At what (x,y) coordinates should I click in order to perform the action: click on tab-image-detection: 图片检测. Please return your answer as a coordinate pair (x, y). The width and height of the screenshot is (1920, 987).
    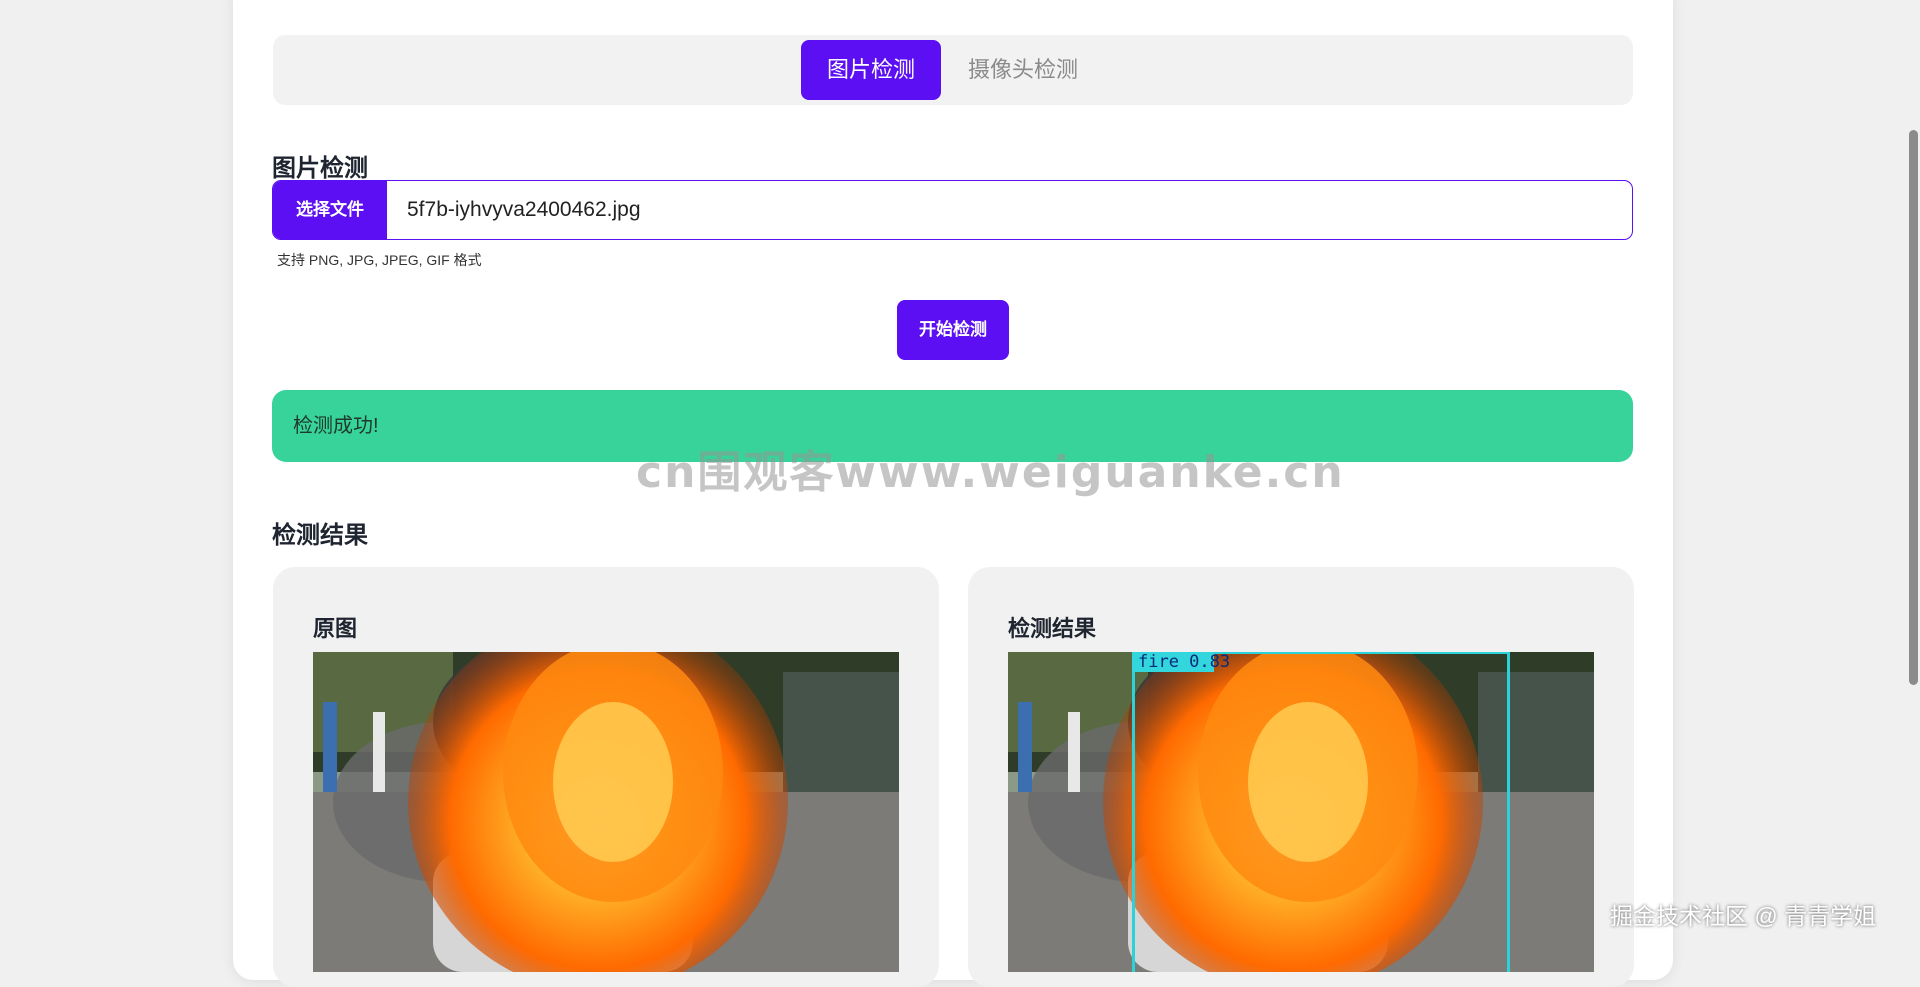
    Looking at the image, I should click on (871, 70).